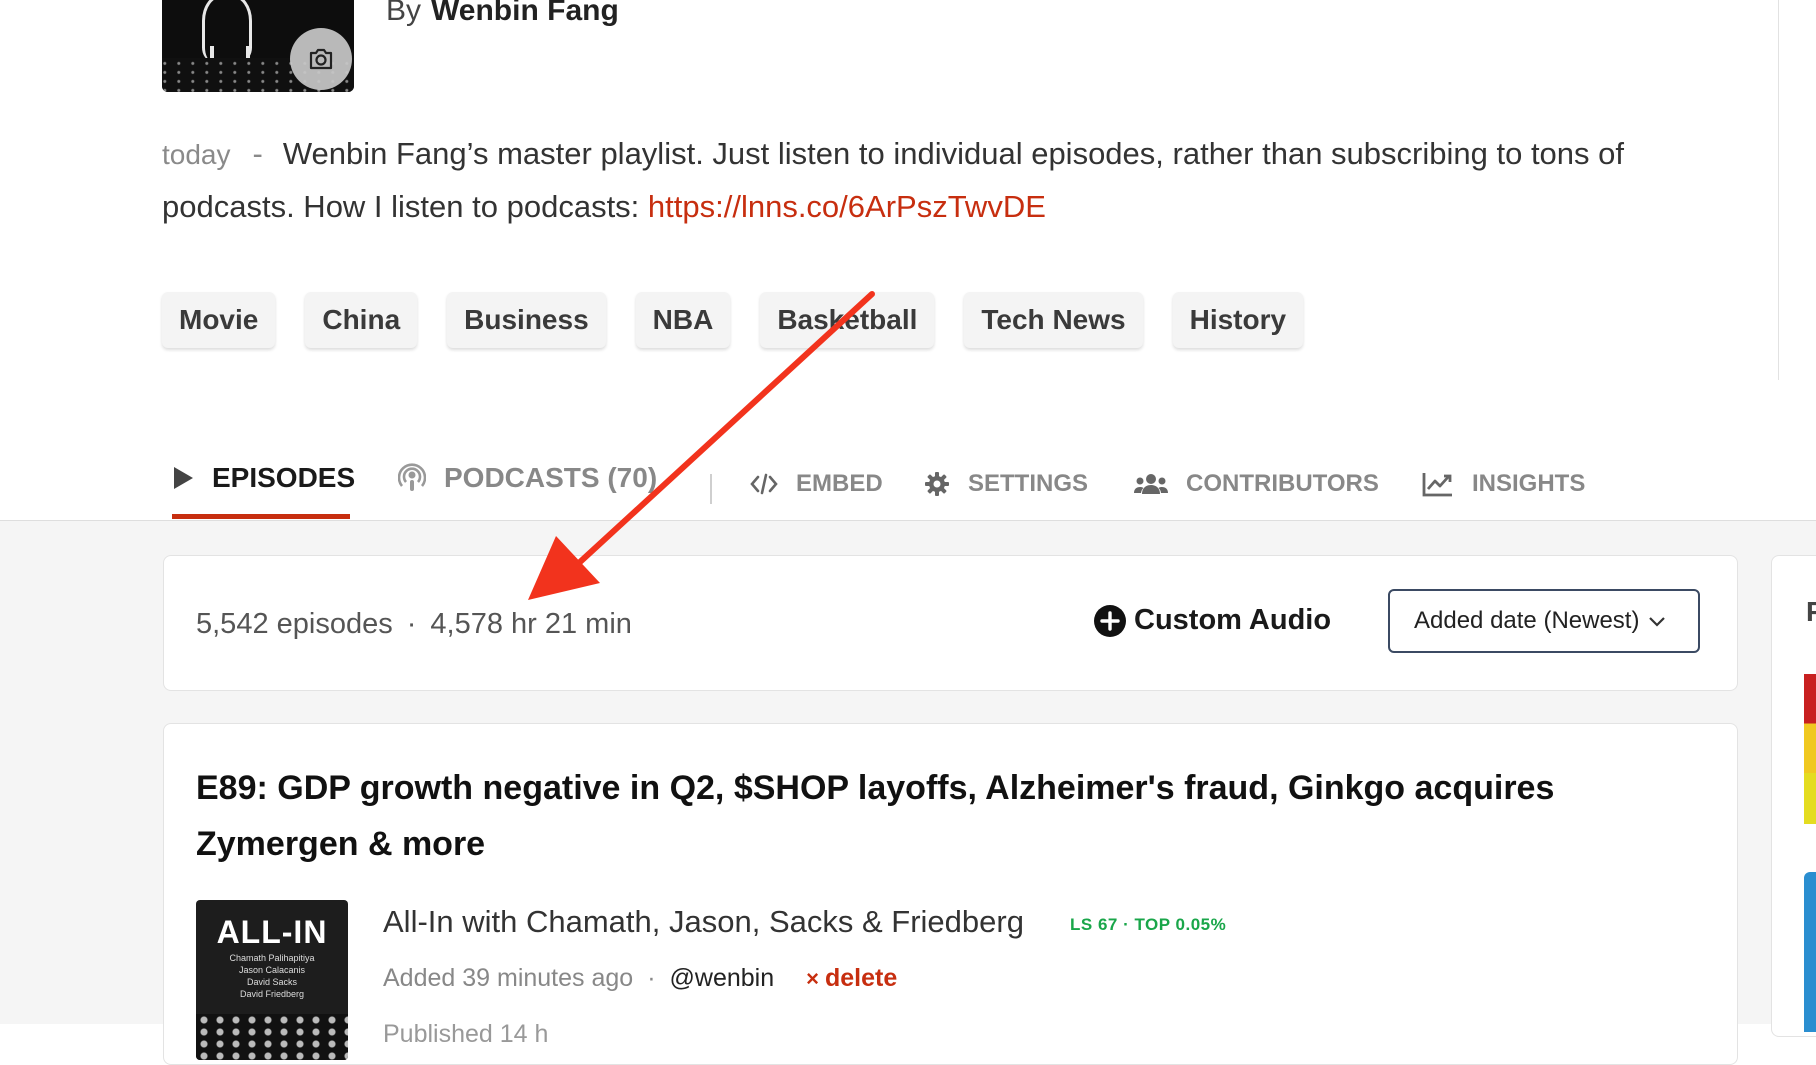 The height and width of the screenshot is (1065, 1816). What do you see at coordinates (551, 477) in the screenshot?
I see `tab-podcasts-label: PODCASTS (70)` at bounding box center [551, 477].